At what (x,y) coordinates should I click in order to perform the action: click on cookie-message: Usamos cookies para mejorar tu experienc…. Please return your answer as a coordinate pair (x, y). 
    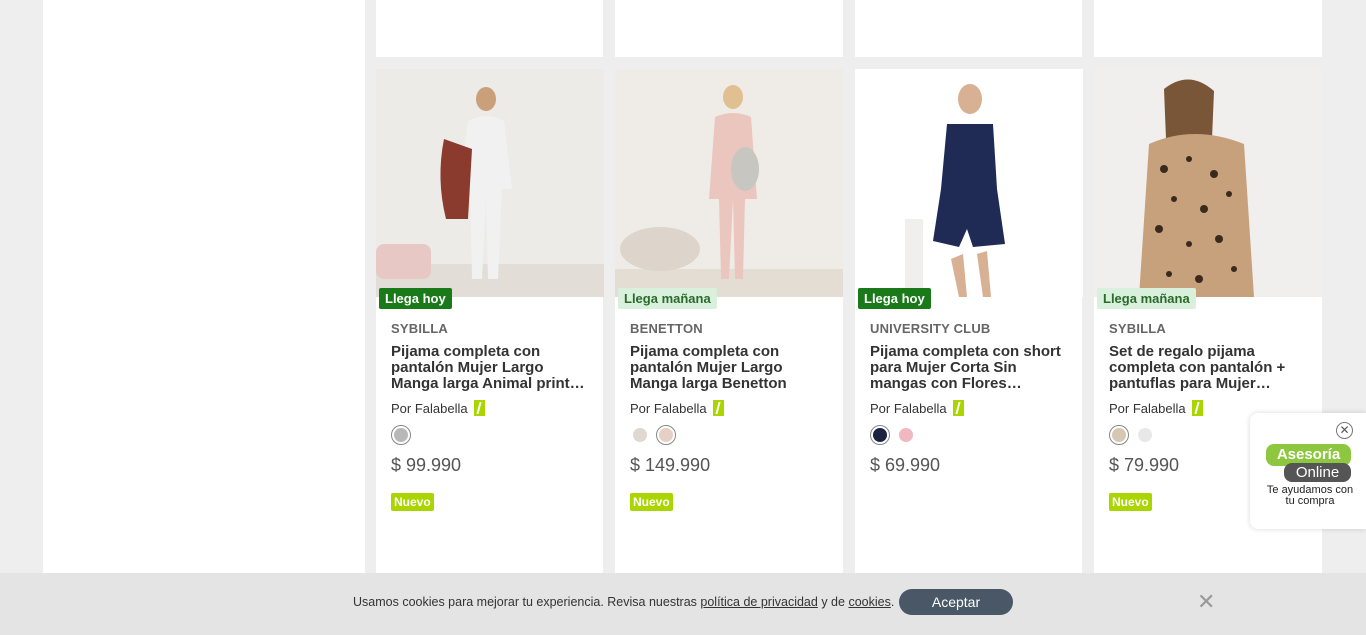
    Looking at the image, I should click on (623, 602).